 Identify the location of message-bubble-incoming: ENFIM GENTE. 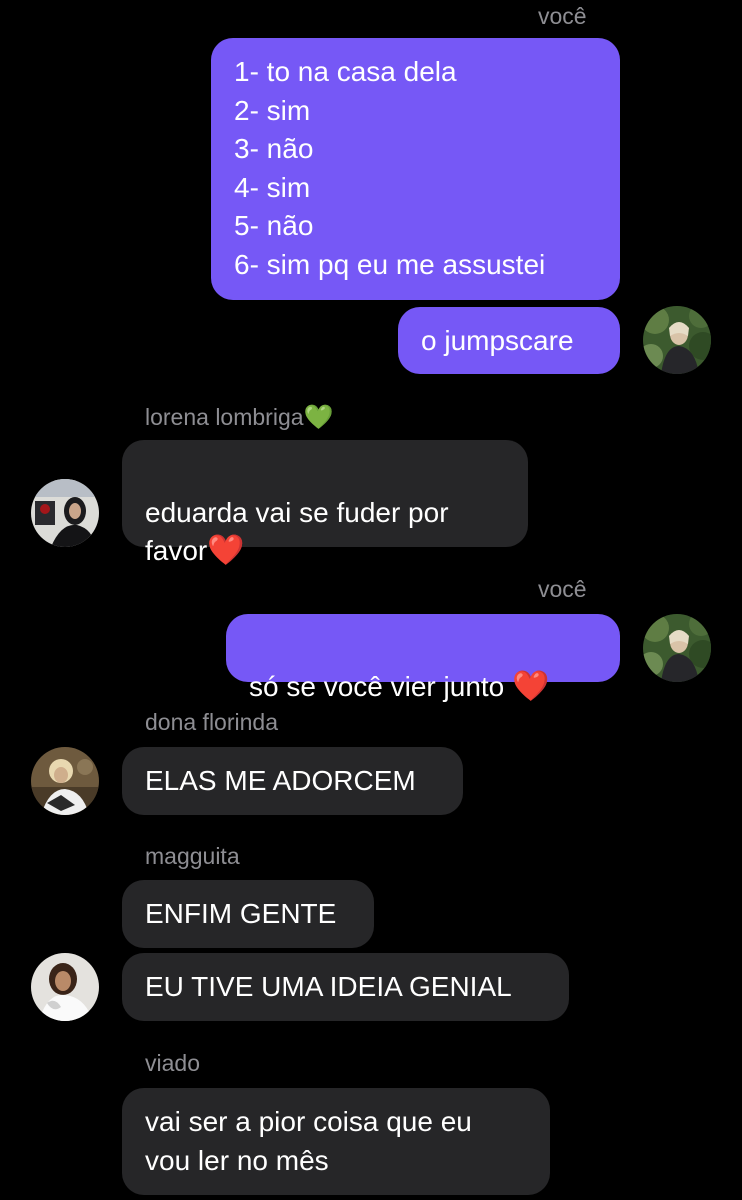
(248, 914).